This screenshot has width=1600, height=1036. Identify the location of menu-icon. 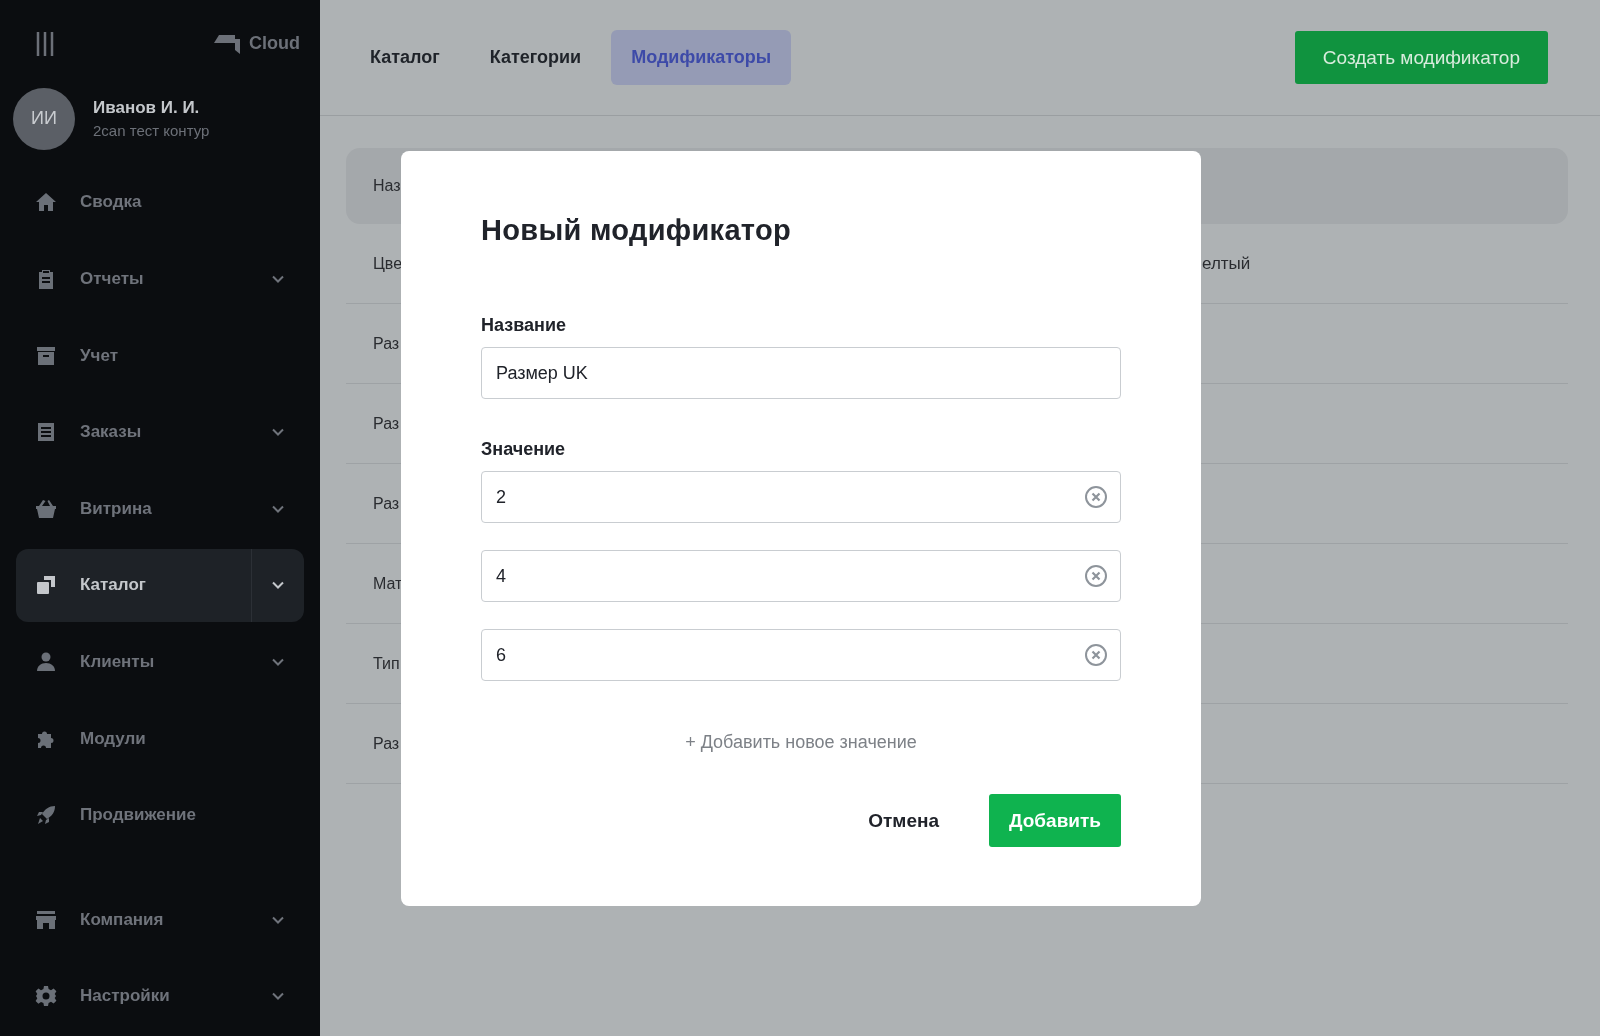
(45, 43).